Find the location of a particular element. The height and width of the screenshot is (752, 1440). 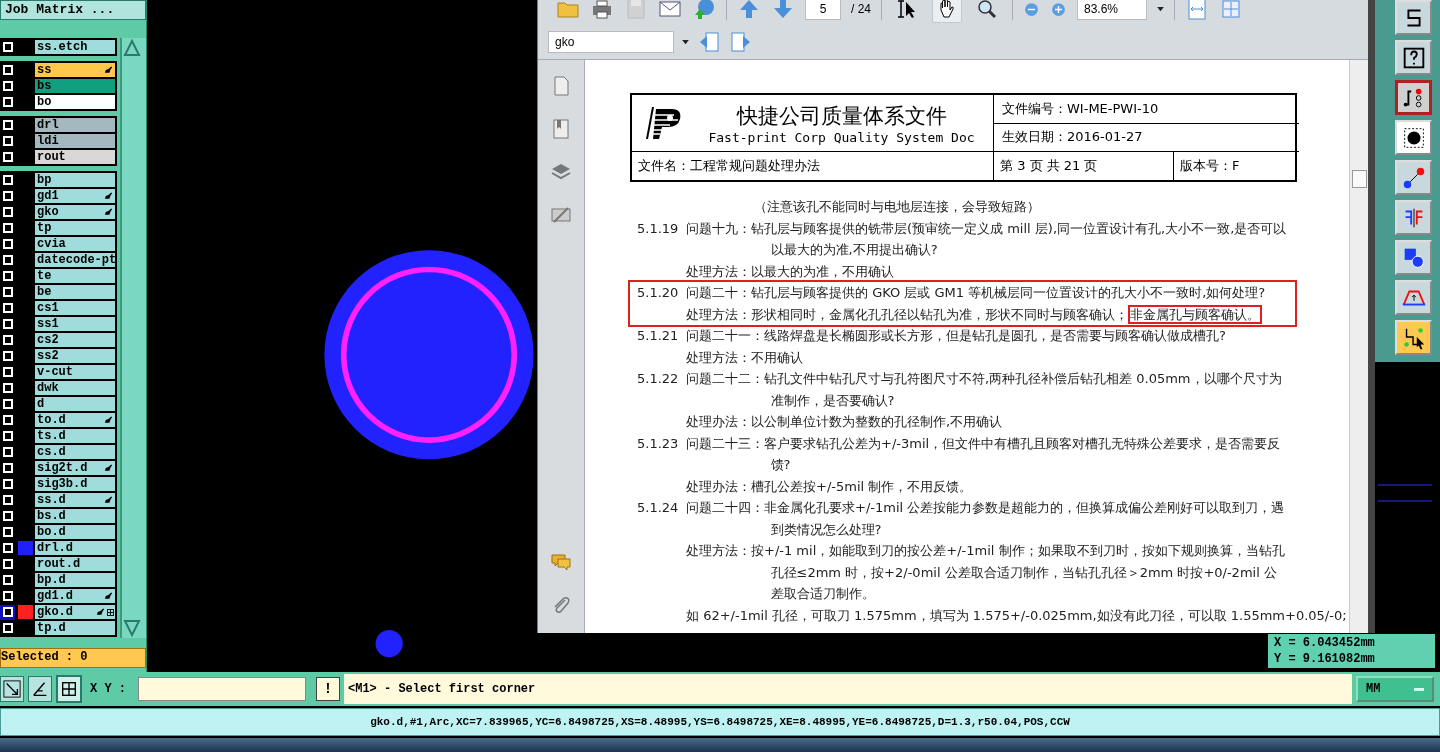

layer-name: cs.d is located at coordinates (75, 452).